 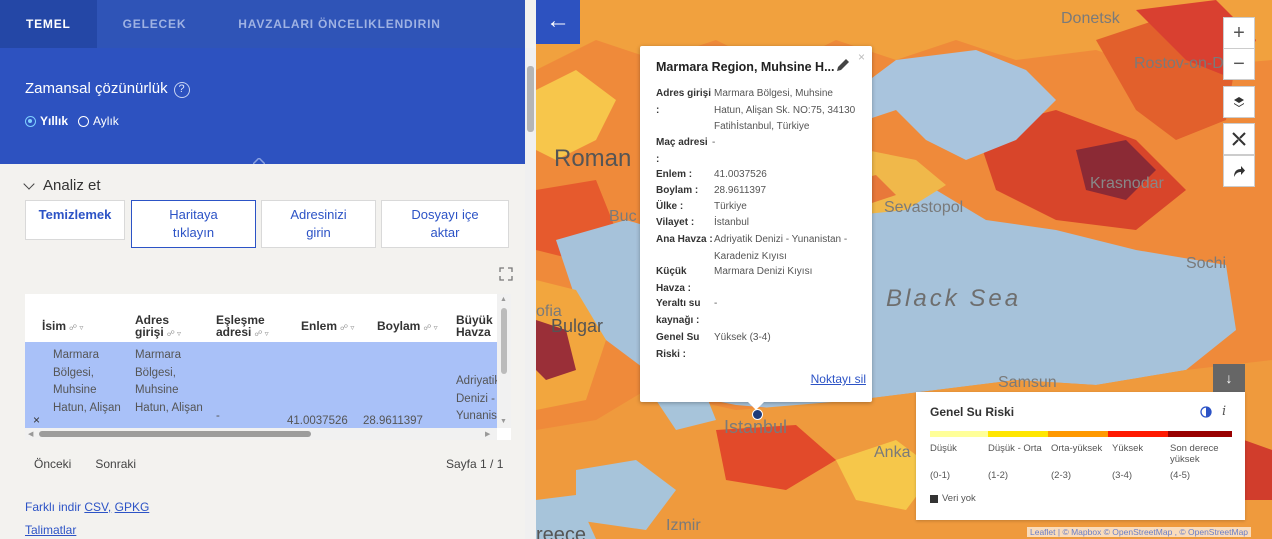 What do you see at coordinates (763, 271) in the screenshot?
I see `popup-value: Marmara Denizi Kıyısı` at bounding box center [763, 271].